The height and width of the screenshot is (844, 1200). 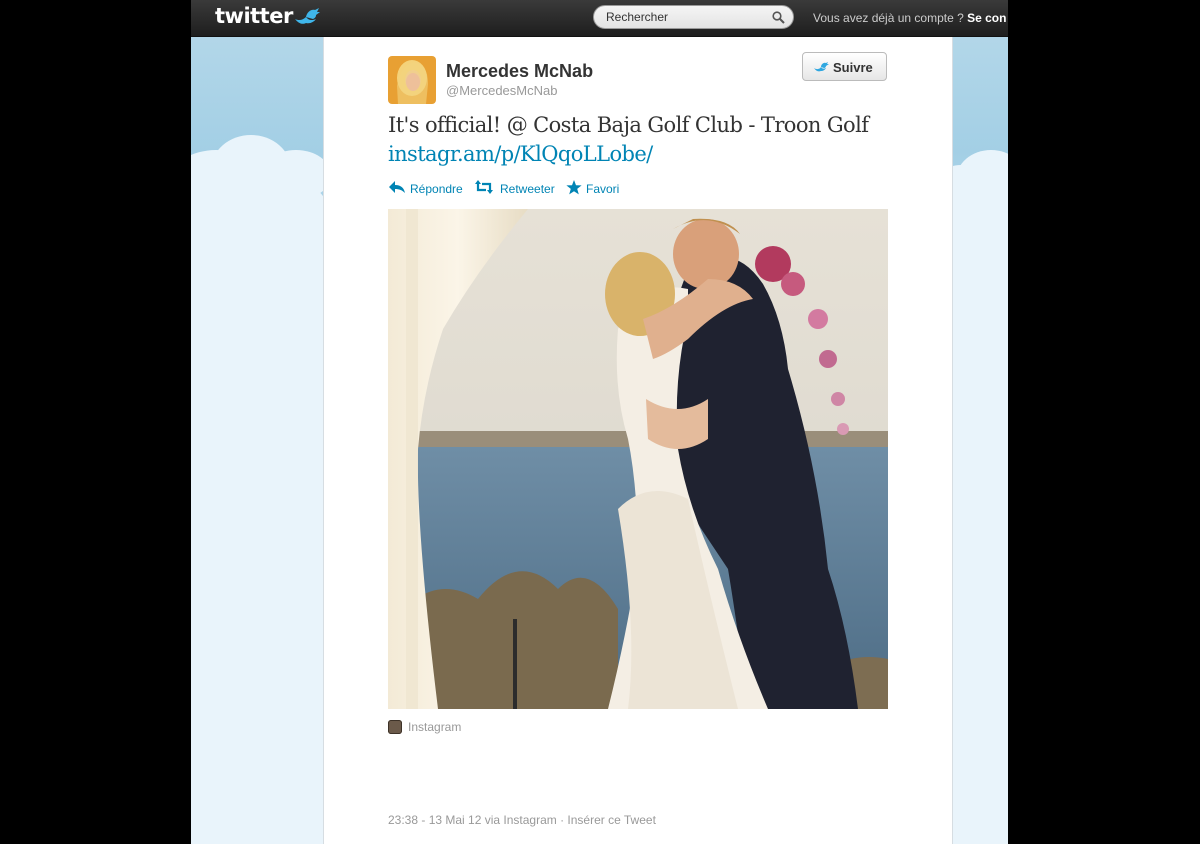 What do you see at coordinates (436, 189) in the screenshot?
I see `reply-label: Répondre` at bounding box center [436, 189].